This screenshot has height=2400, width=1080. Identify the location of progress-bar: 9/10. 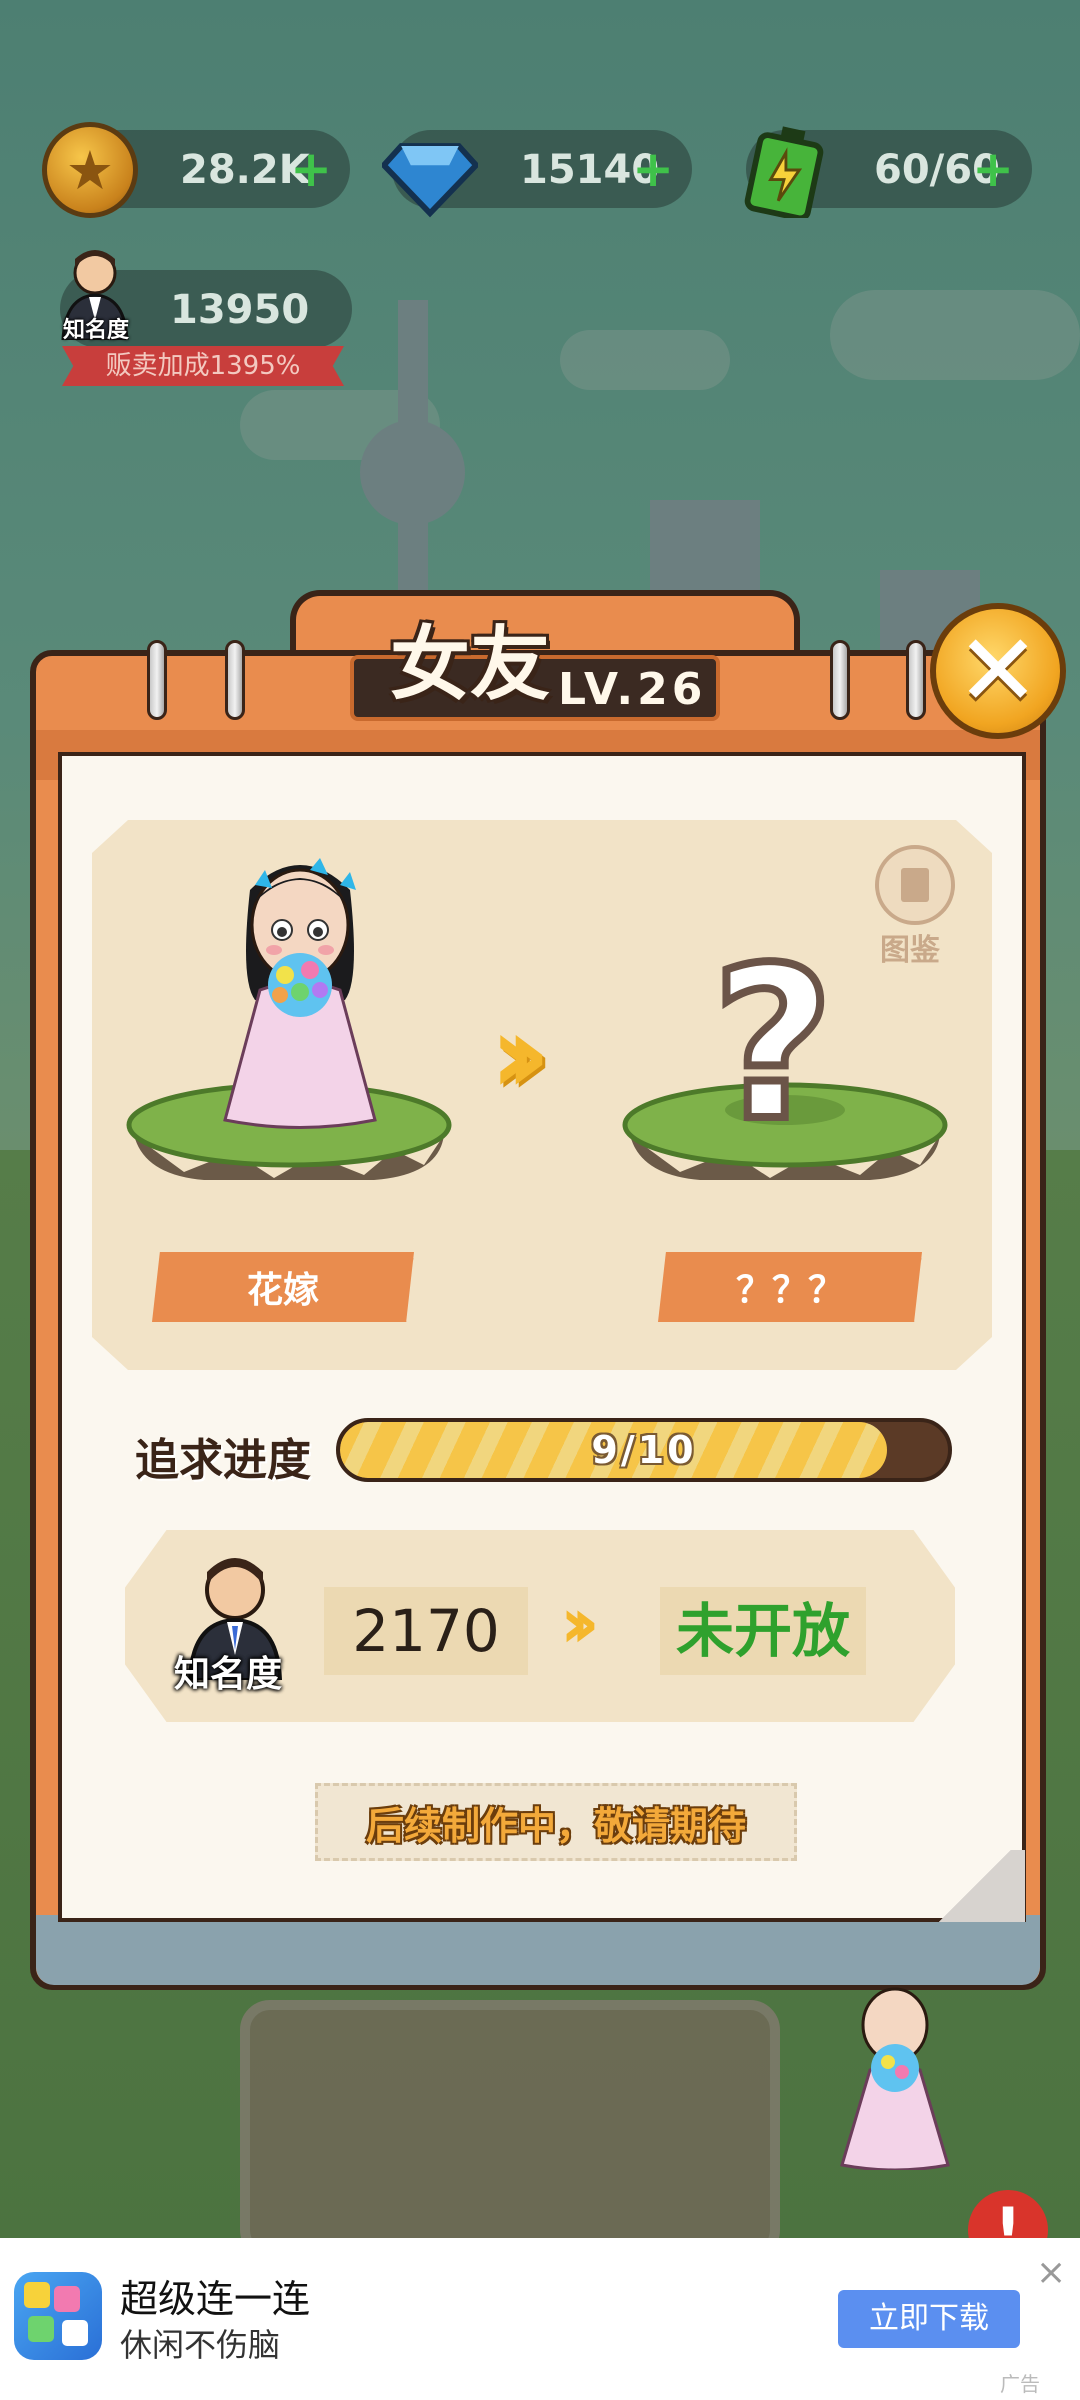
(644, 1450).